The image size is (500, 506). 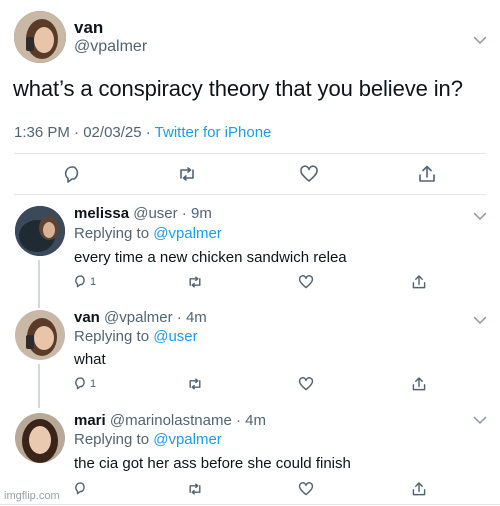 I want to click on author-handle: @vpalmer, so click(x=110, y=47).